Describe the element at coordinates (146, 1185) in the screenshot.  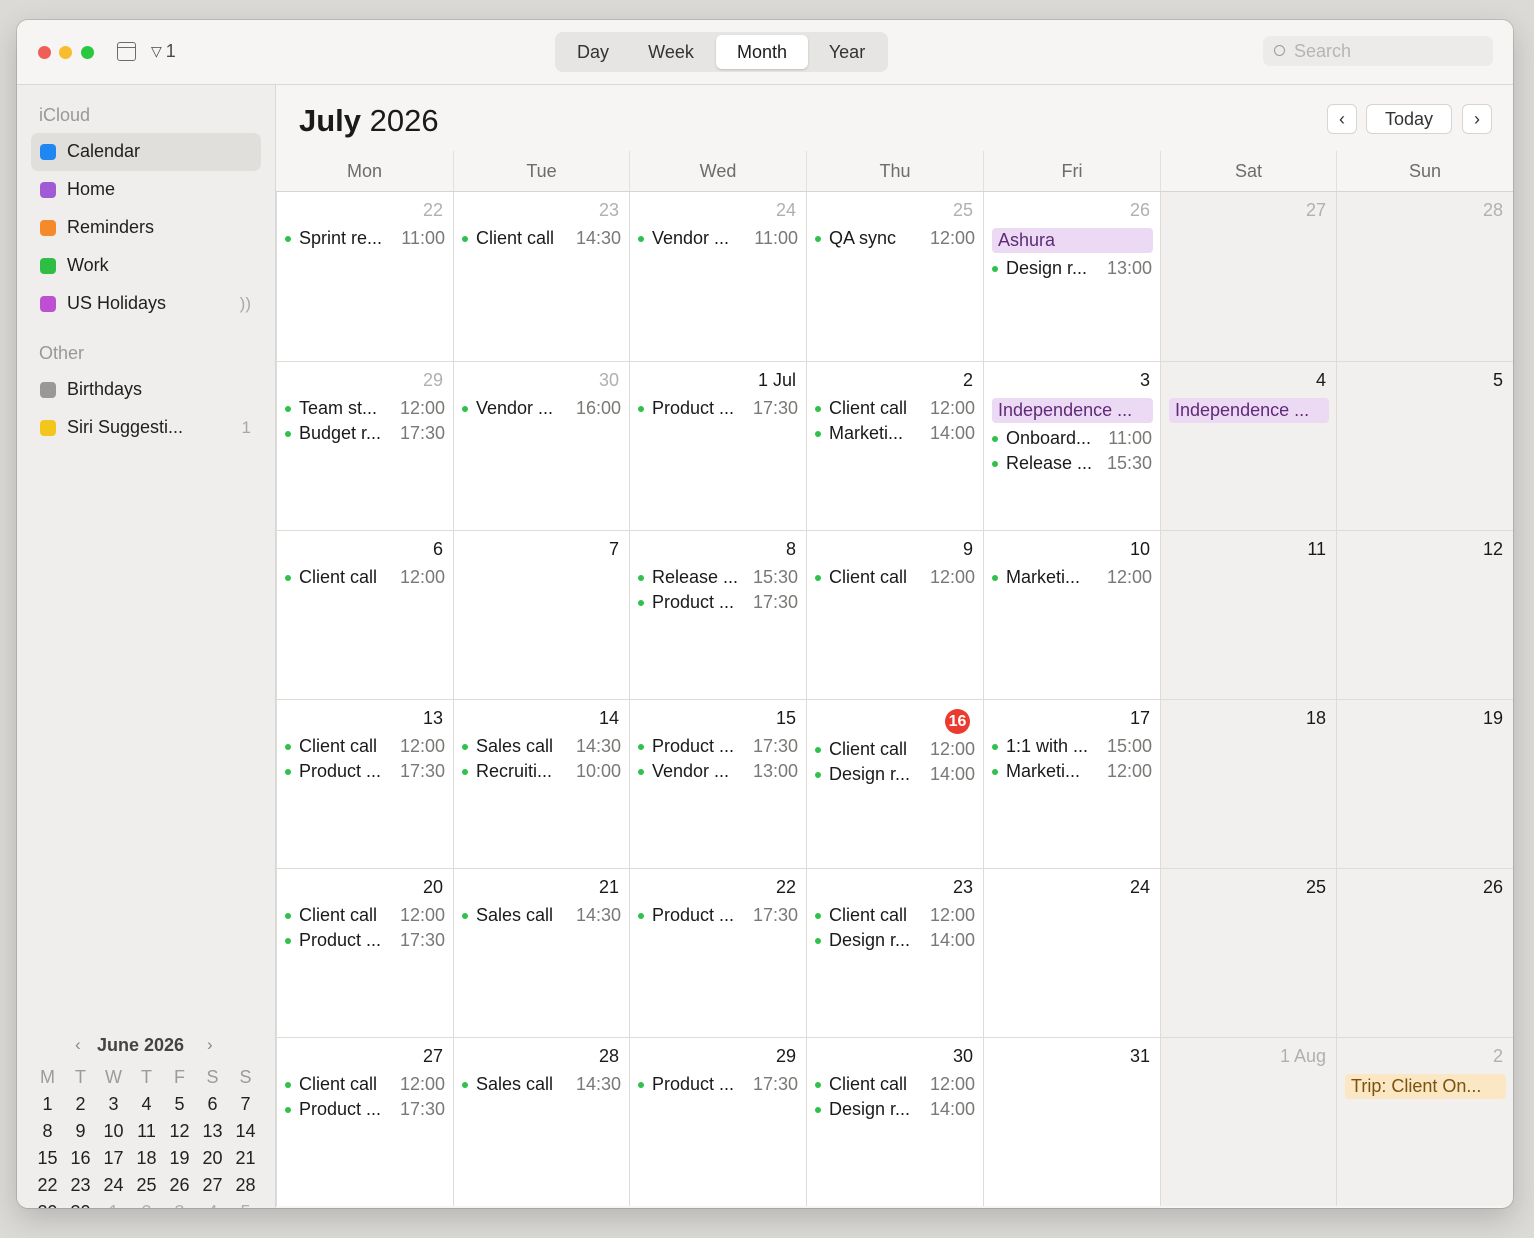
I see `mini-calendar-day: 25` at that location.